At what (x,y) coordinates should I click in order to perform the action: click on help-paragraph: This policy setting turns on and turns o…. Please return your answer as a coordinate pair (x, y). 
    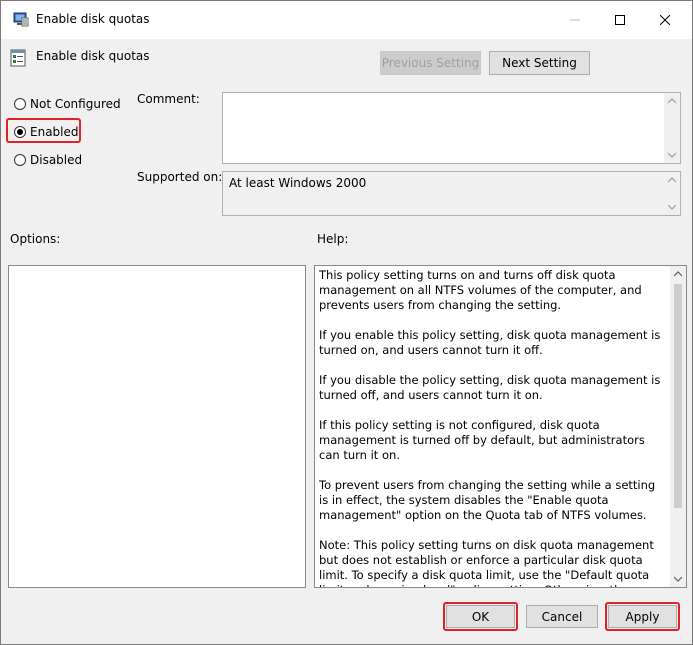
    Looking at the image, I should click on (480, 290).